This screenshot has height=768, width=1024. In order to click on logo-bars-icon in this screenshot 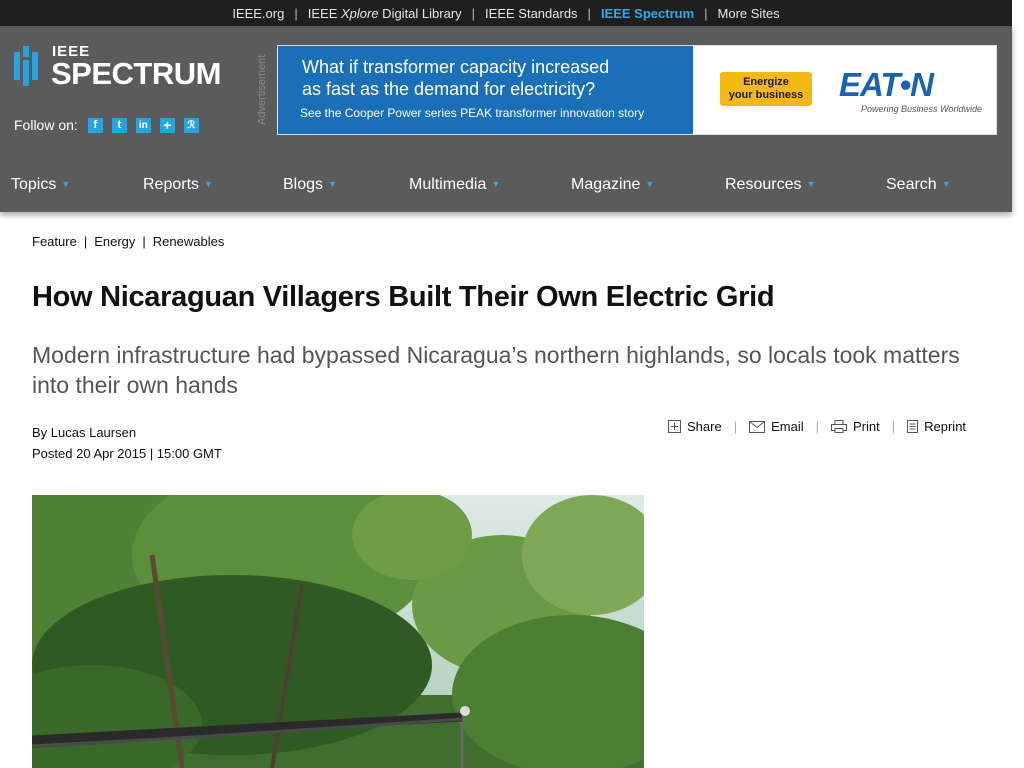, I will do `click(28, 66)`.